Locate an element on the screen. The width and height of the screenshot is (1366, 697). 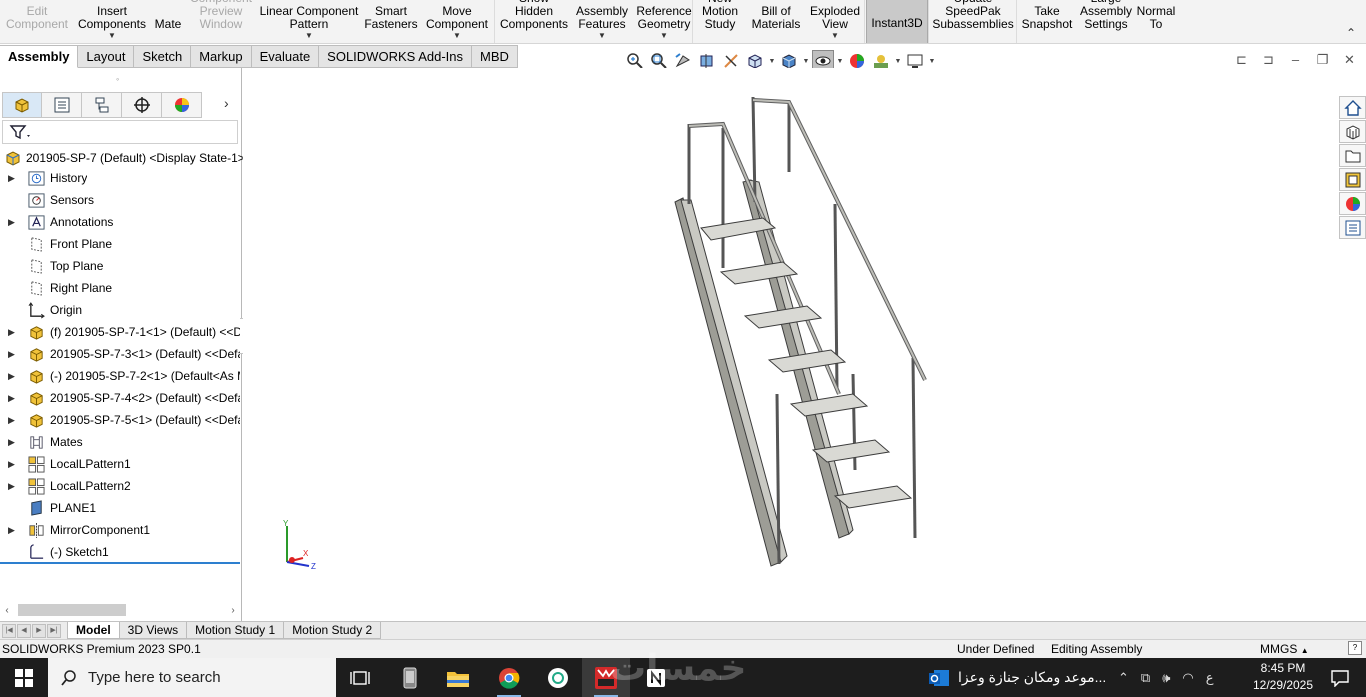
ribbon-button-take-snapshot: Take Snapshot is located at coordinates (1047, 21).